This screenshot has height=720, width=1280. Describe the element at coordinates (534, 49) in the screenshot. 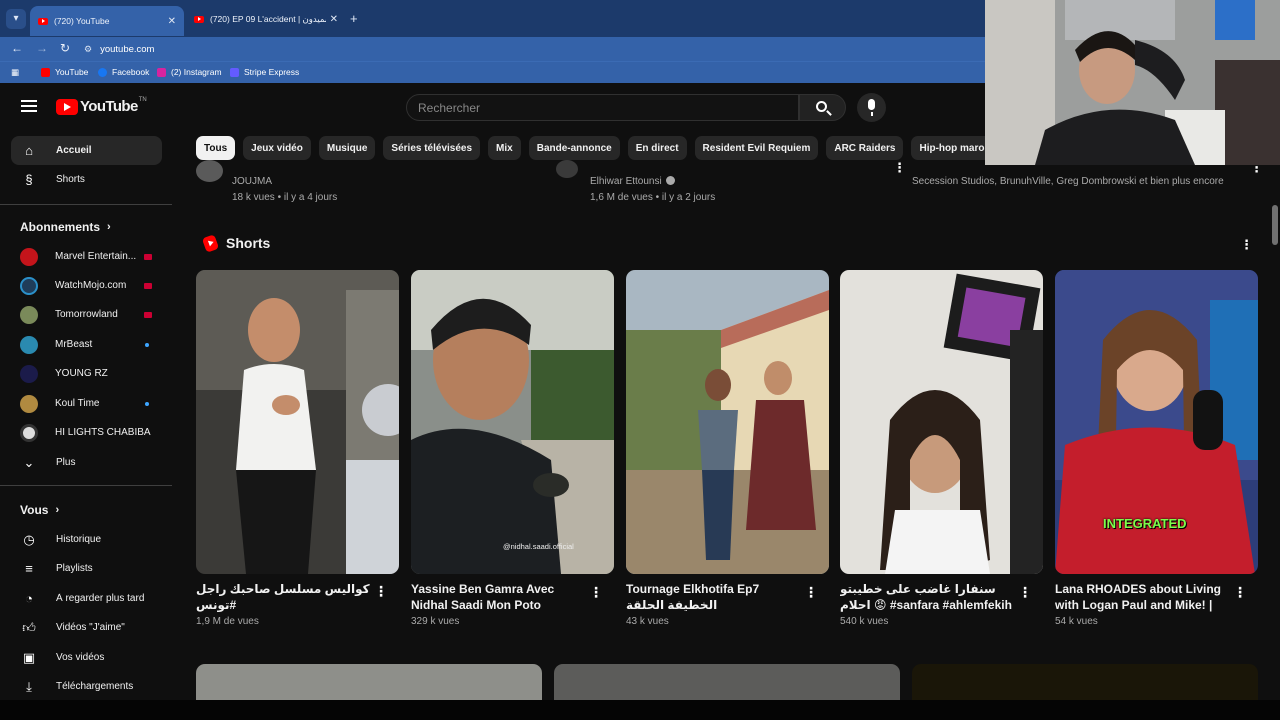

I see `url-field: ⚙ youtube.com` at that location.